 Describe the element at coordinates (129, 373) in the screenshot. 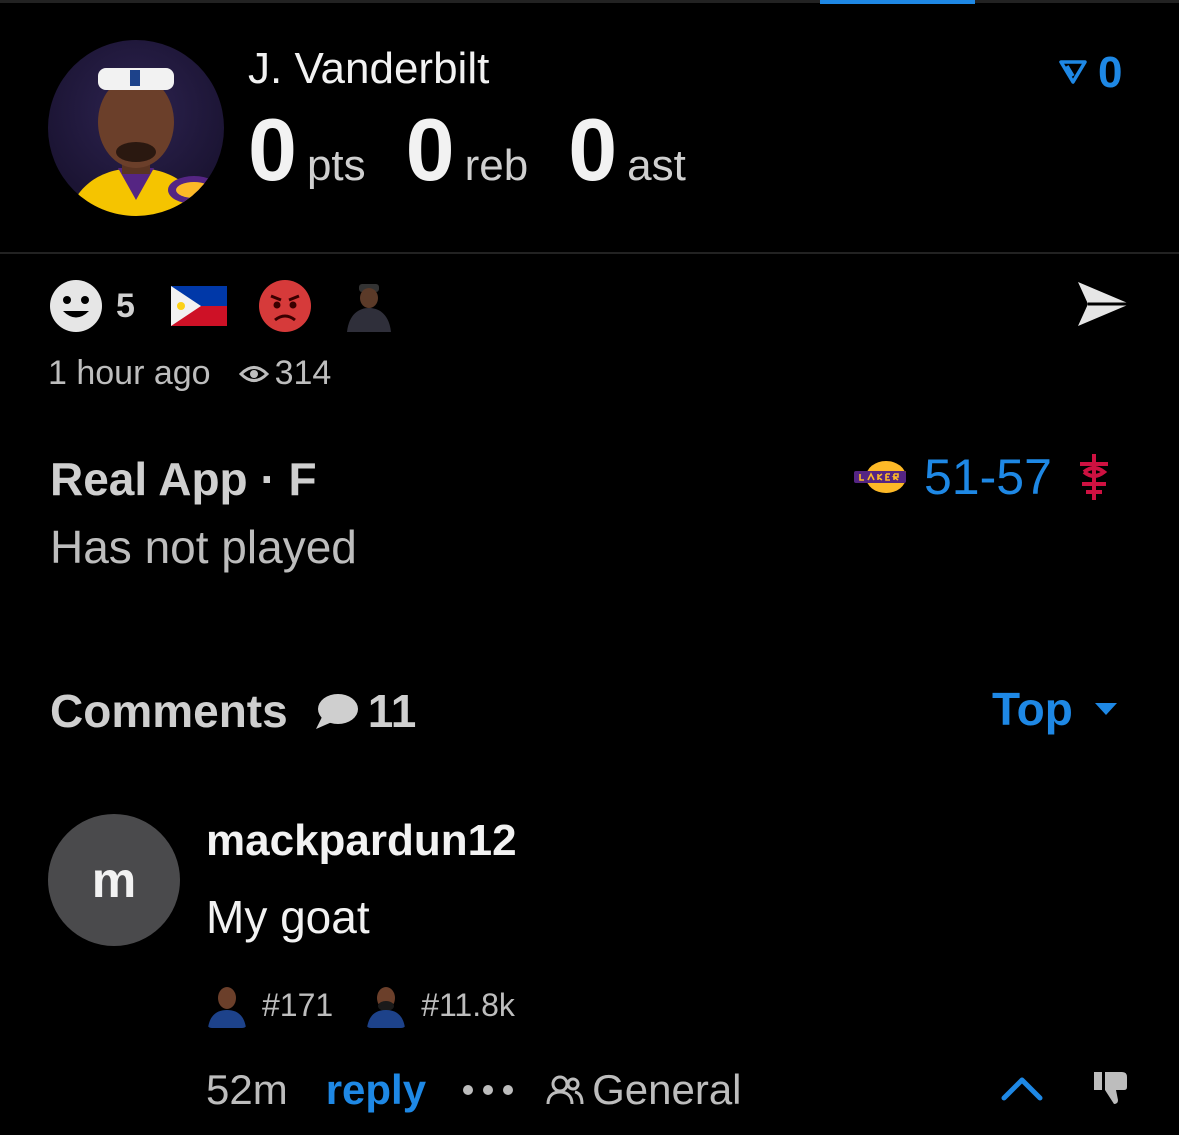

I see `time-ago: 1 hour ago` at that location.